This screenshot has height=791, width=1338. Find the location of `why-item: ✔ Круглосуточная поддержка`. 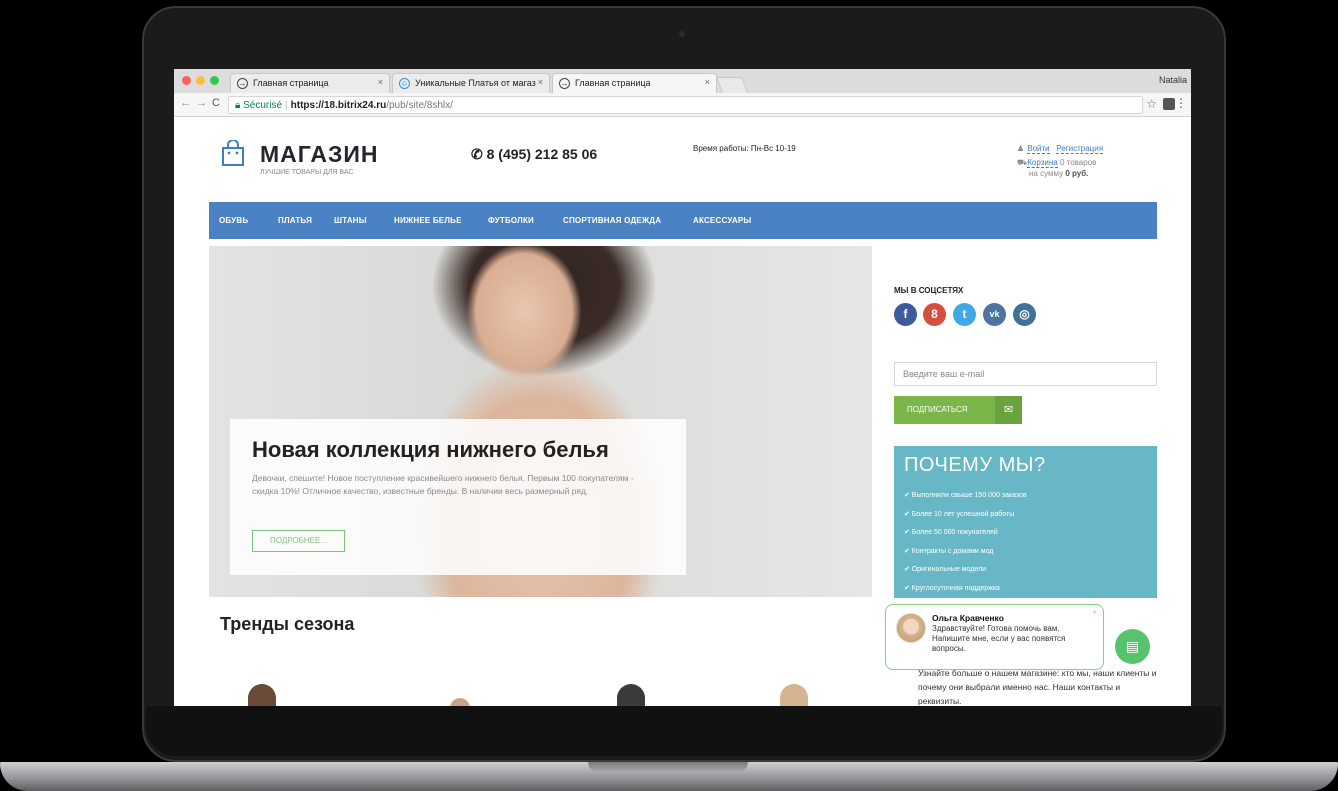

why-item: ✔ Круглосуточная поддержка is located at coordinates (952, 588).